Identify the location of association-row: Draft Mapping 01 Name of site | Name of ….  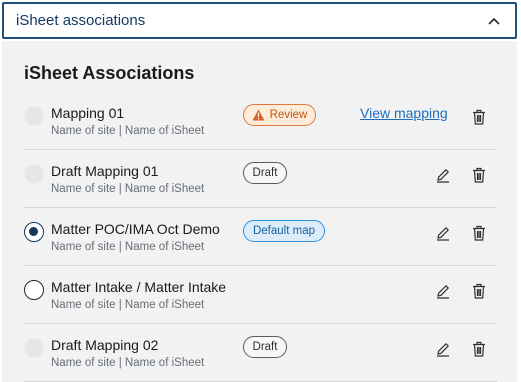
(260, 179).